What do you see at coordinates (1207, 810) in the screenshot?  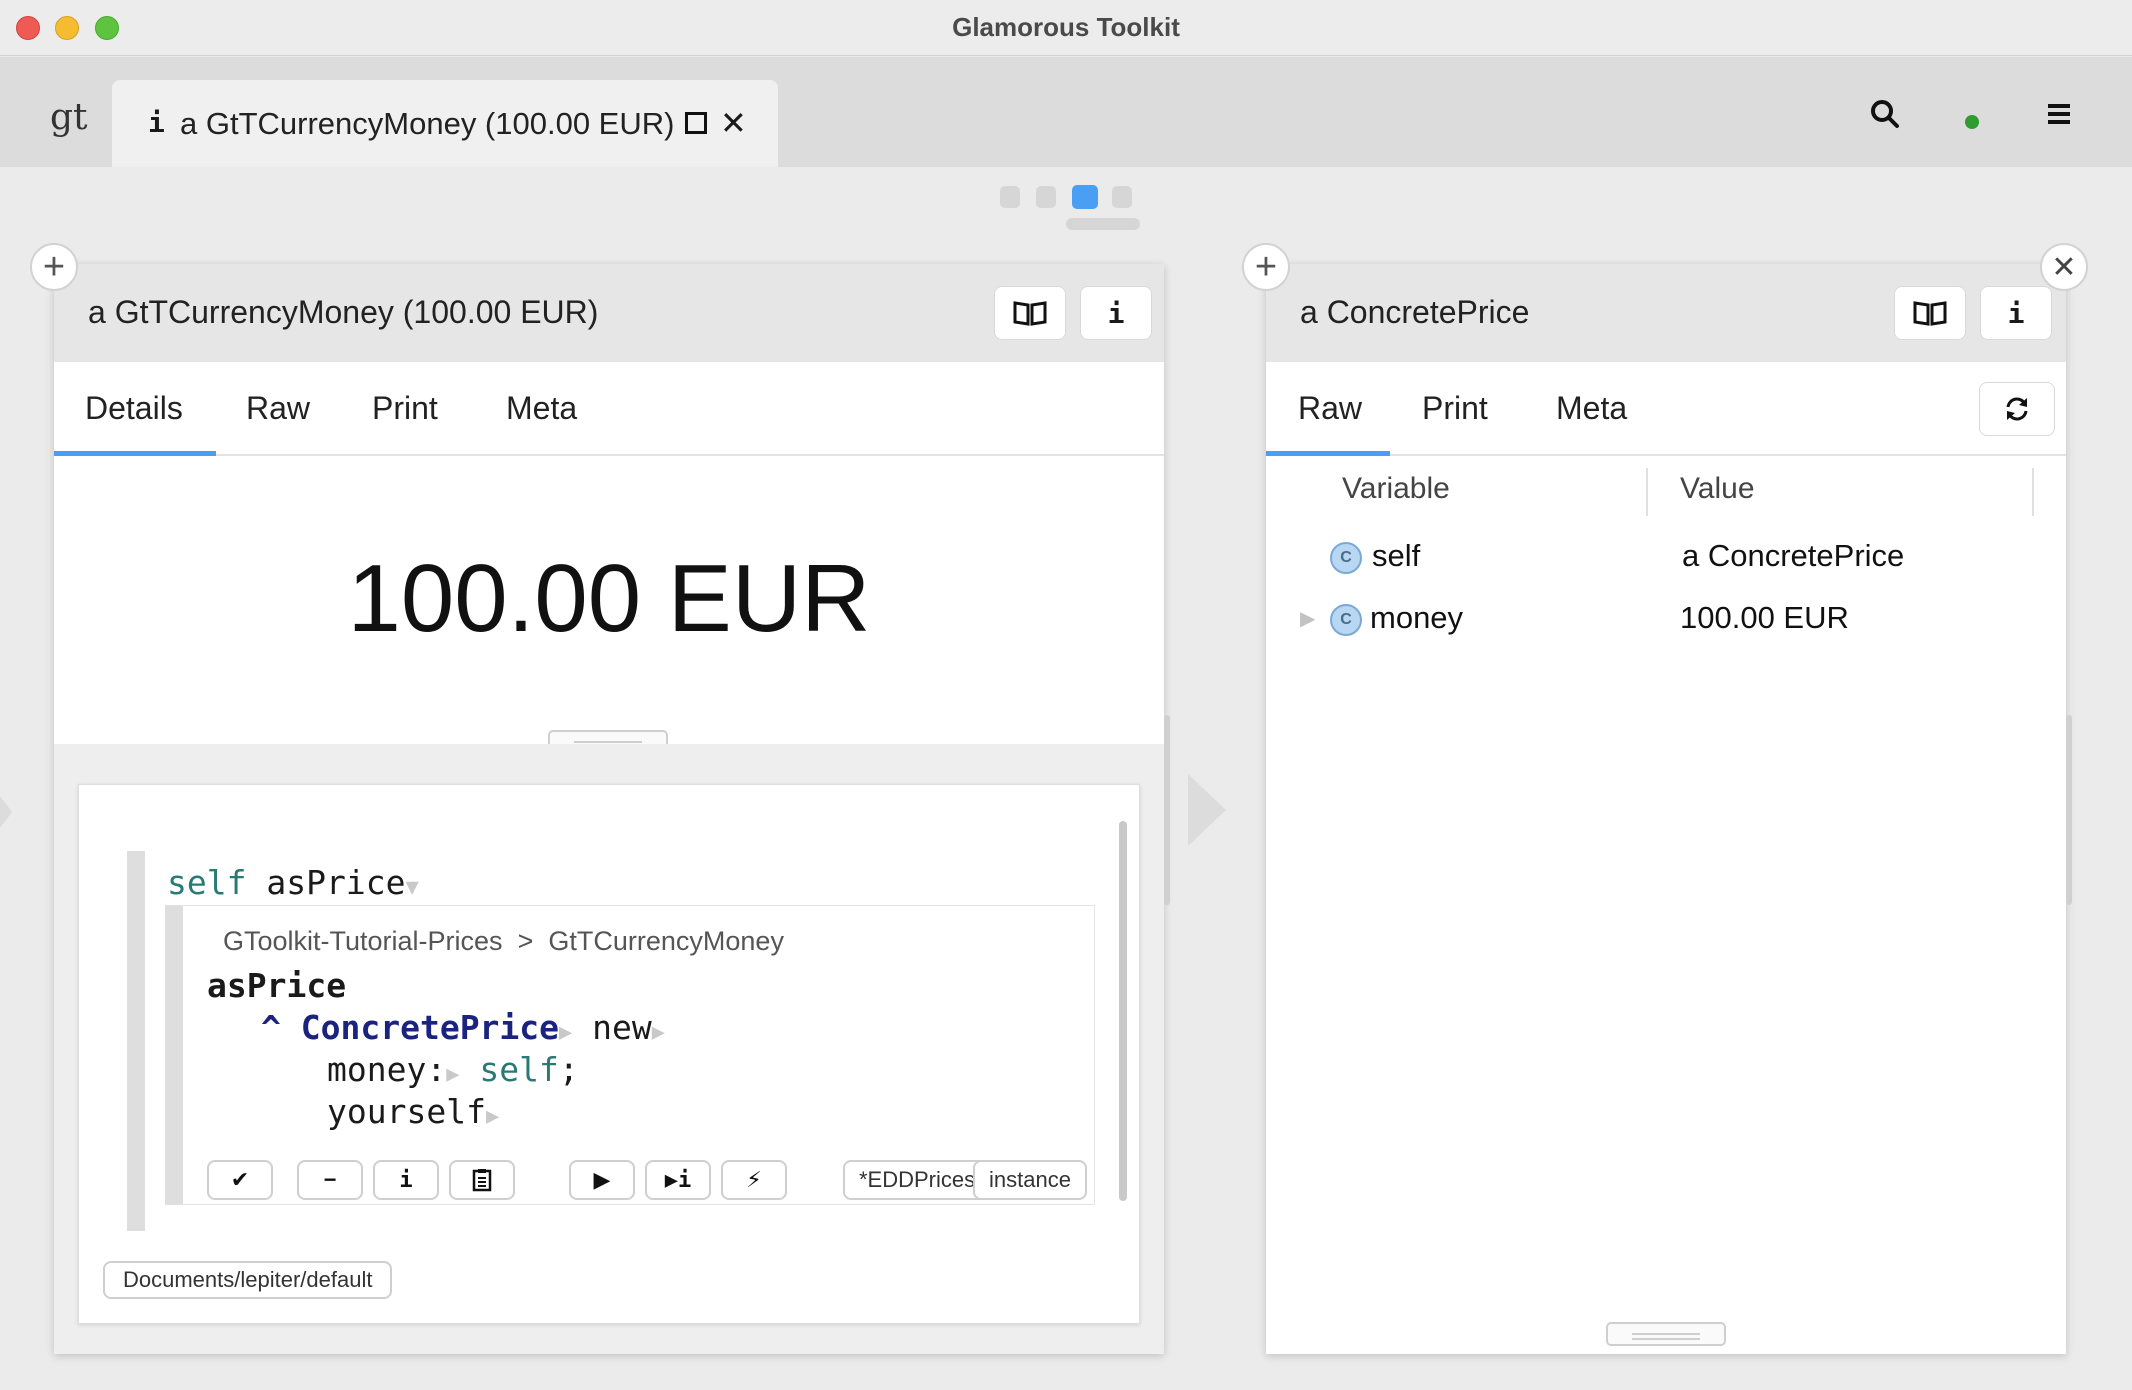 I see `next-pane-arrow-icon` at bounding box center [1207, 810].